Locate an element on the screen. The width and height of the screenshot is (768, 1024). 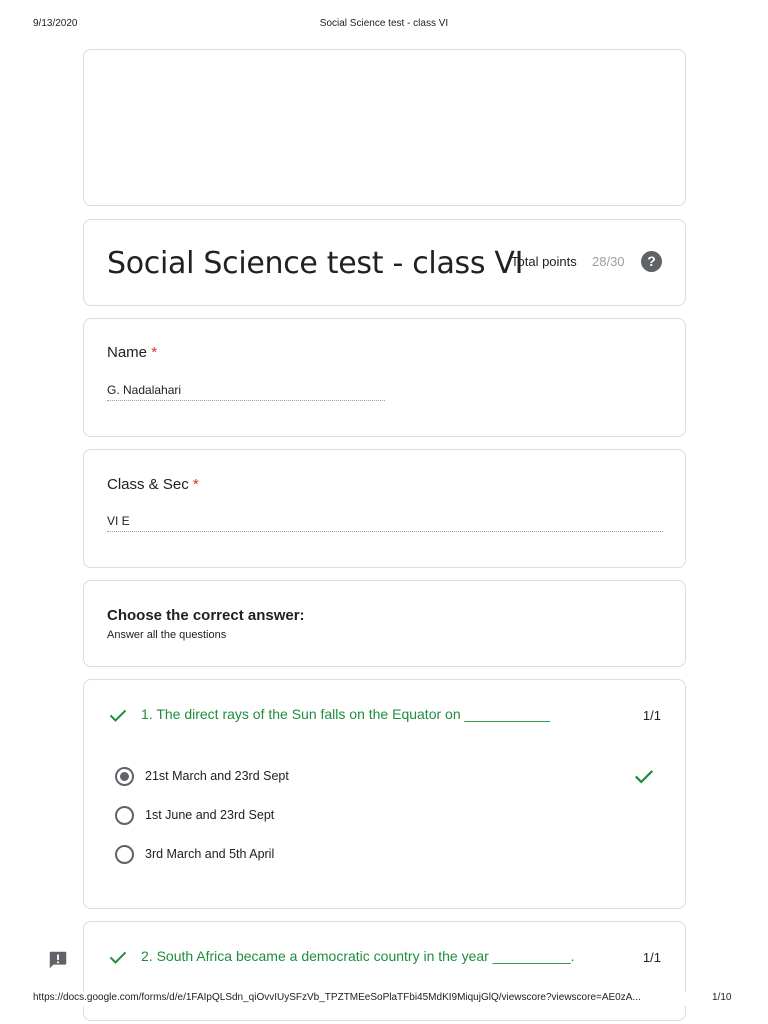
total-points-label: Total points is located at coordinates (544, 261).